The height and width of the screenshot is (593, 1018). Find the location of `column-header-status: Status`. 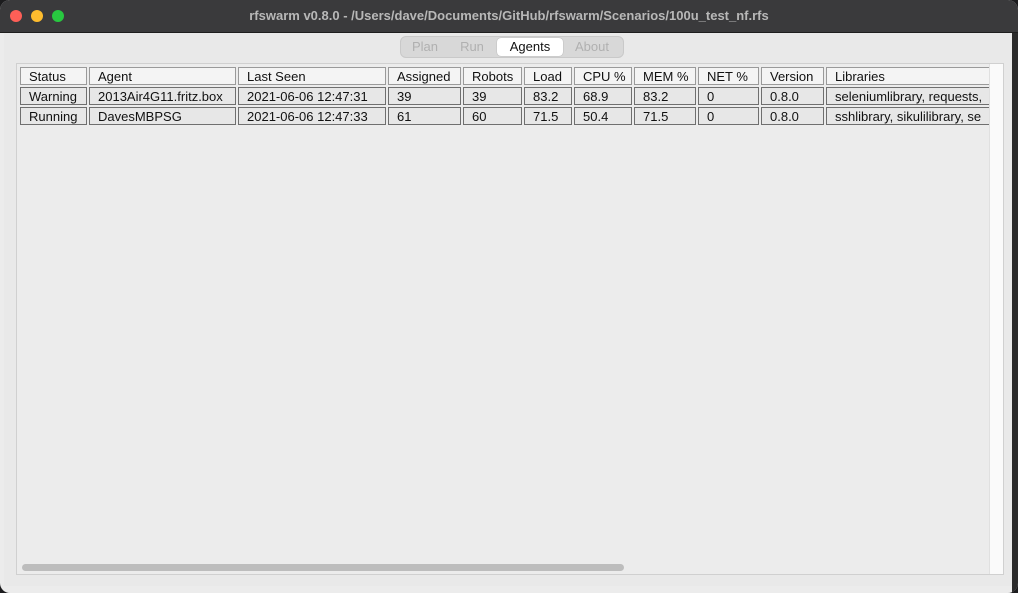

column-header-status: Status is located at coordinates (53, 76).